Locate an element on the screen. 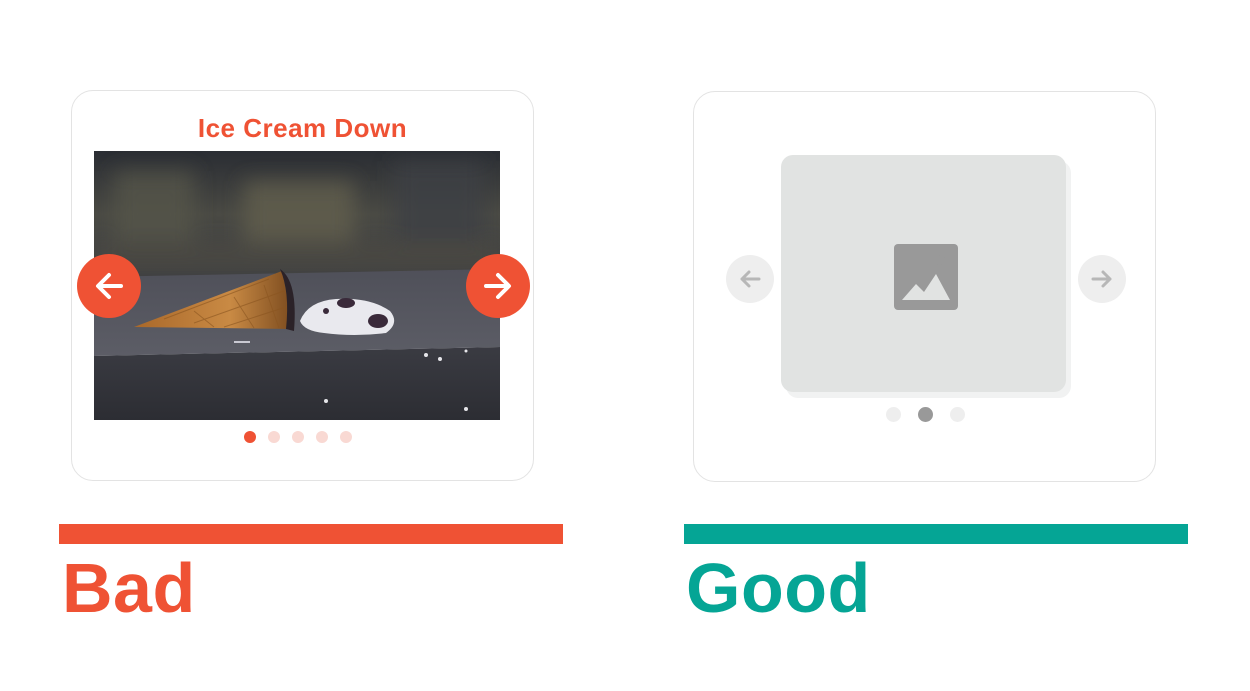 The width and height of the screenshot is (1250, 691). good-next-button is located at coordinates (1102, 279).